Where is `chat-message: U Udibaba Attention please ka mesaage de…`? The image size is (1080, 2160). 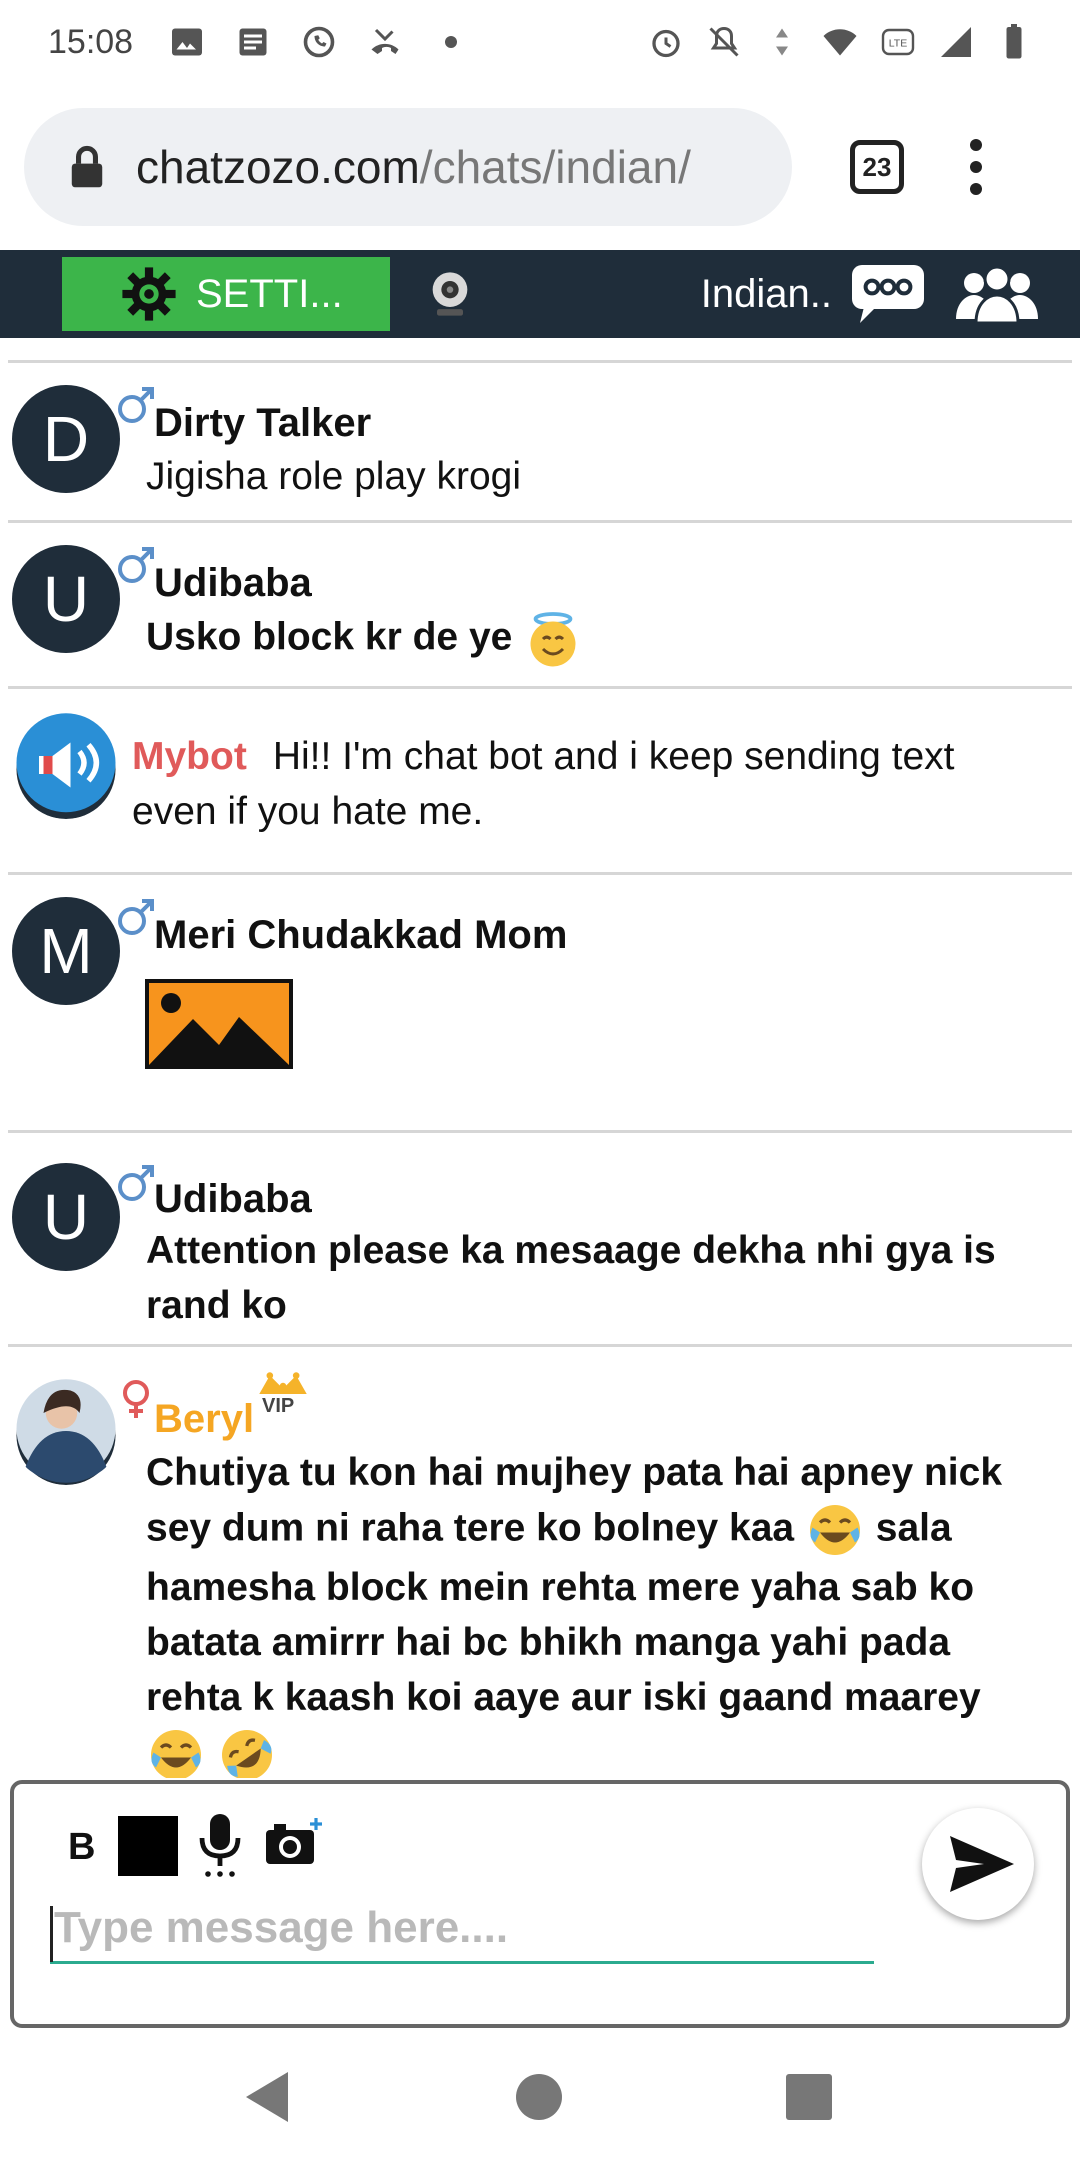 chat-message: U Udibaba Attention please ka mesaage de… is located at coordinates (540, 1240).